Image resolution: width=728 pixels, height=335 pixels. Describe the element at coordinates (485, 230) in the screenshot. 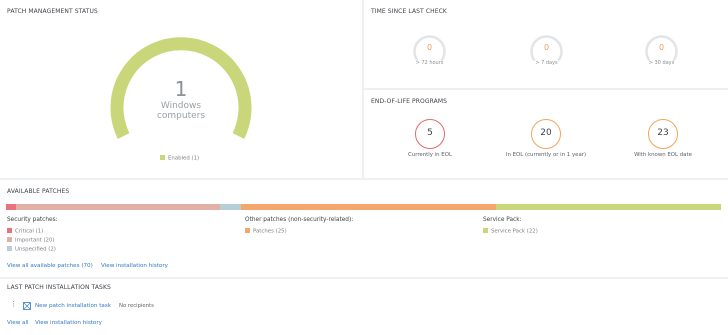

I see `service-pack-swatch` at that location.